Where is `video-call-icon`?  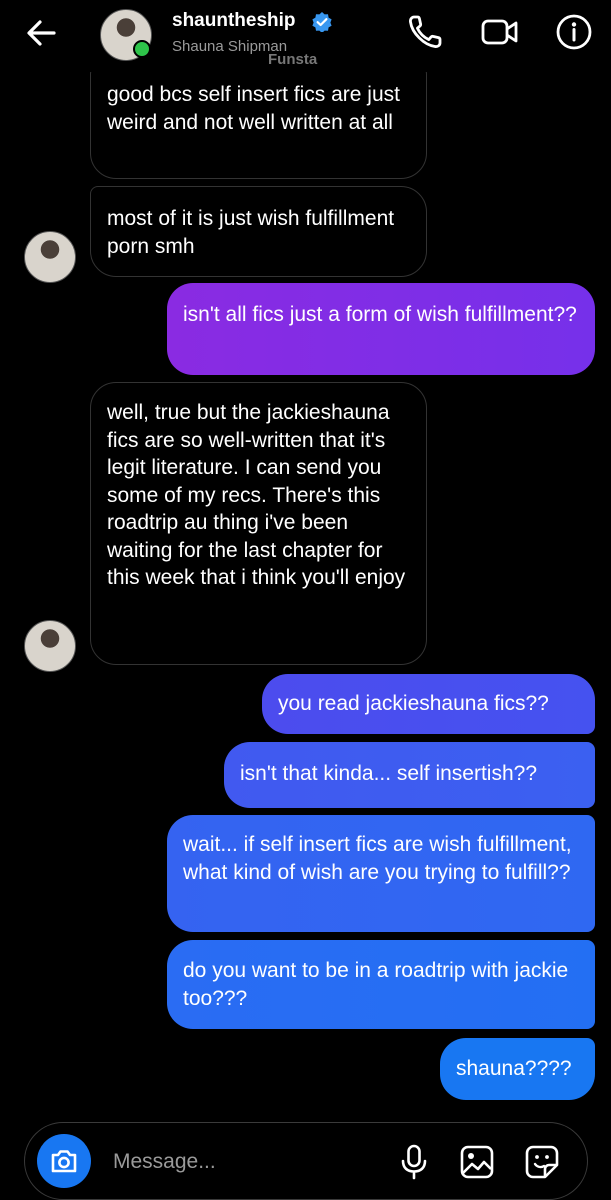
video-call-icon is located at coordinates (500, 32).